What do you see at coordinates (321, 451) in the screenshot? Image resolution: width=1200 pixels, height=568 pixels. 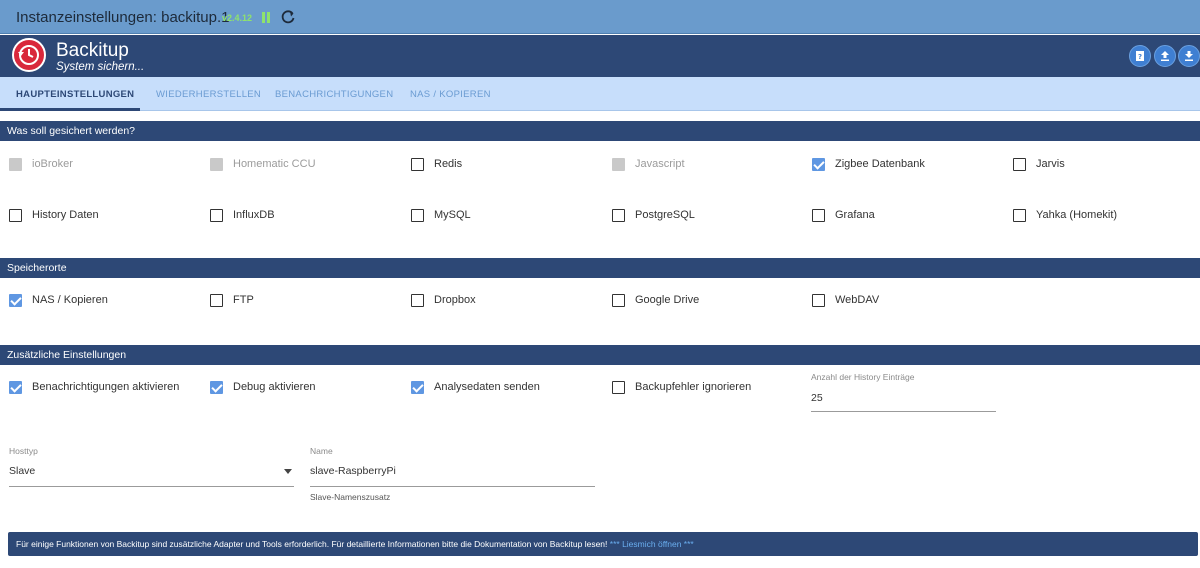 I see `name-label: Name` at bounding box center [321, 451].